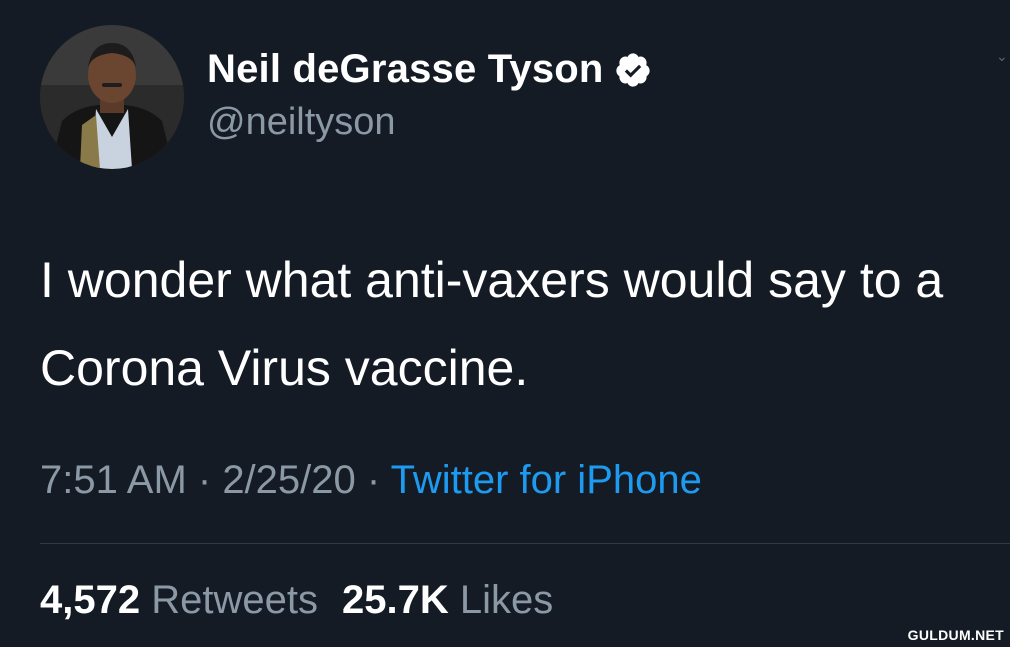 The width and height of the screenshot is (1010, 647). What do you see at coordinates (546, 480) in the screenshot?
I see `tweet-source-link: Twitter for iPhone` at bounding box center [546, 480].